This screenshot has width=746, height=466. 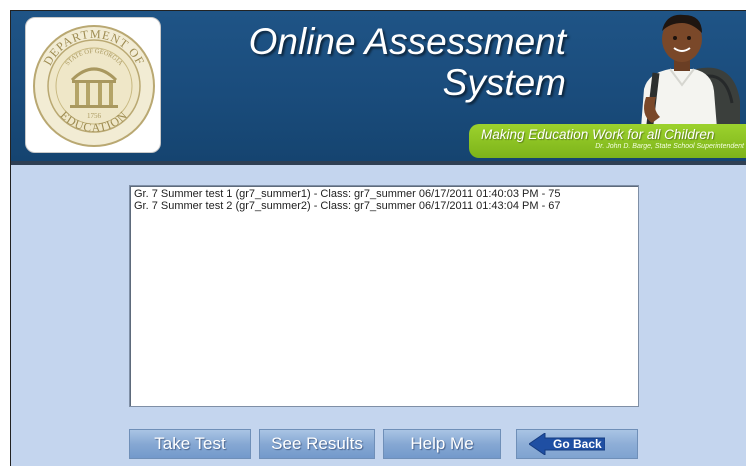 I want to click on title-line-1: Online Assessment, so click(x=407, y=41).